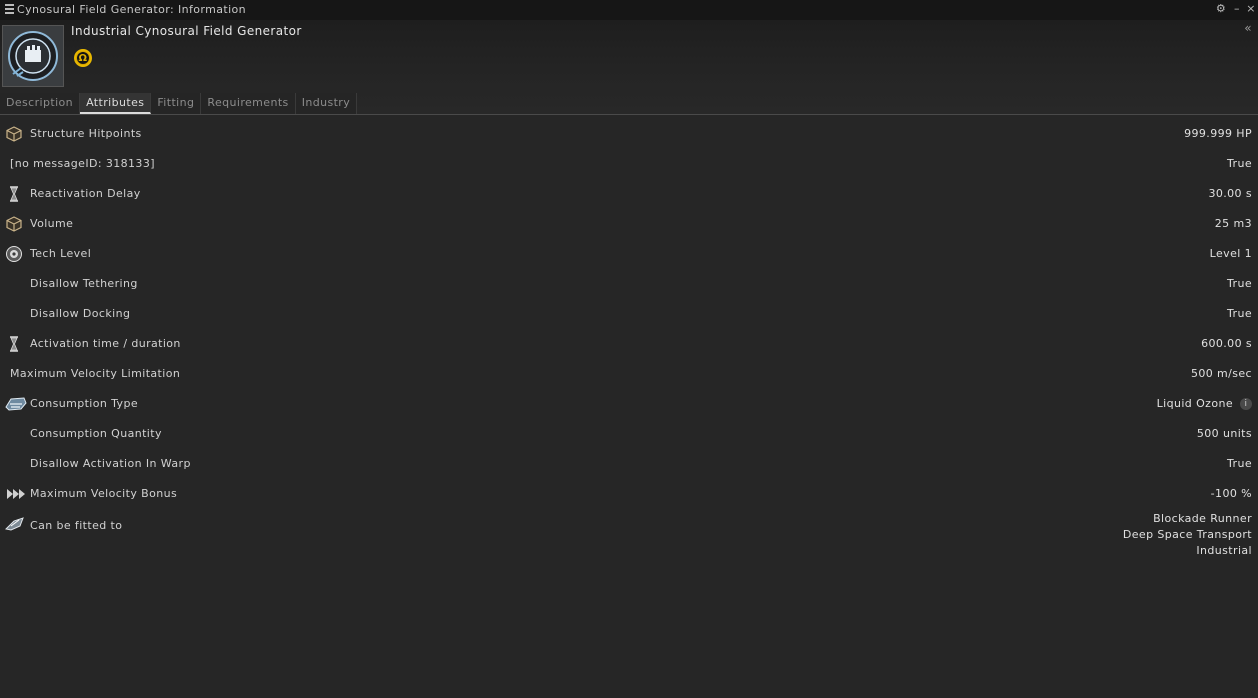  Describe the element at coordinates (16, 404) in the screenshot. I see `fuel-icon` at that location.